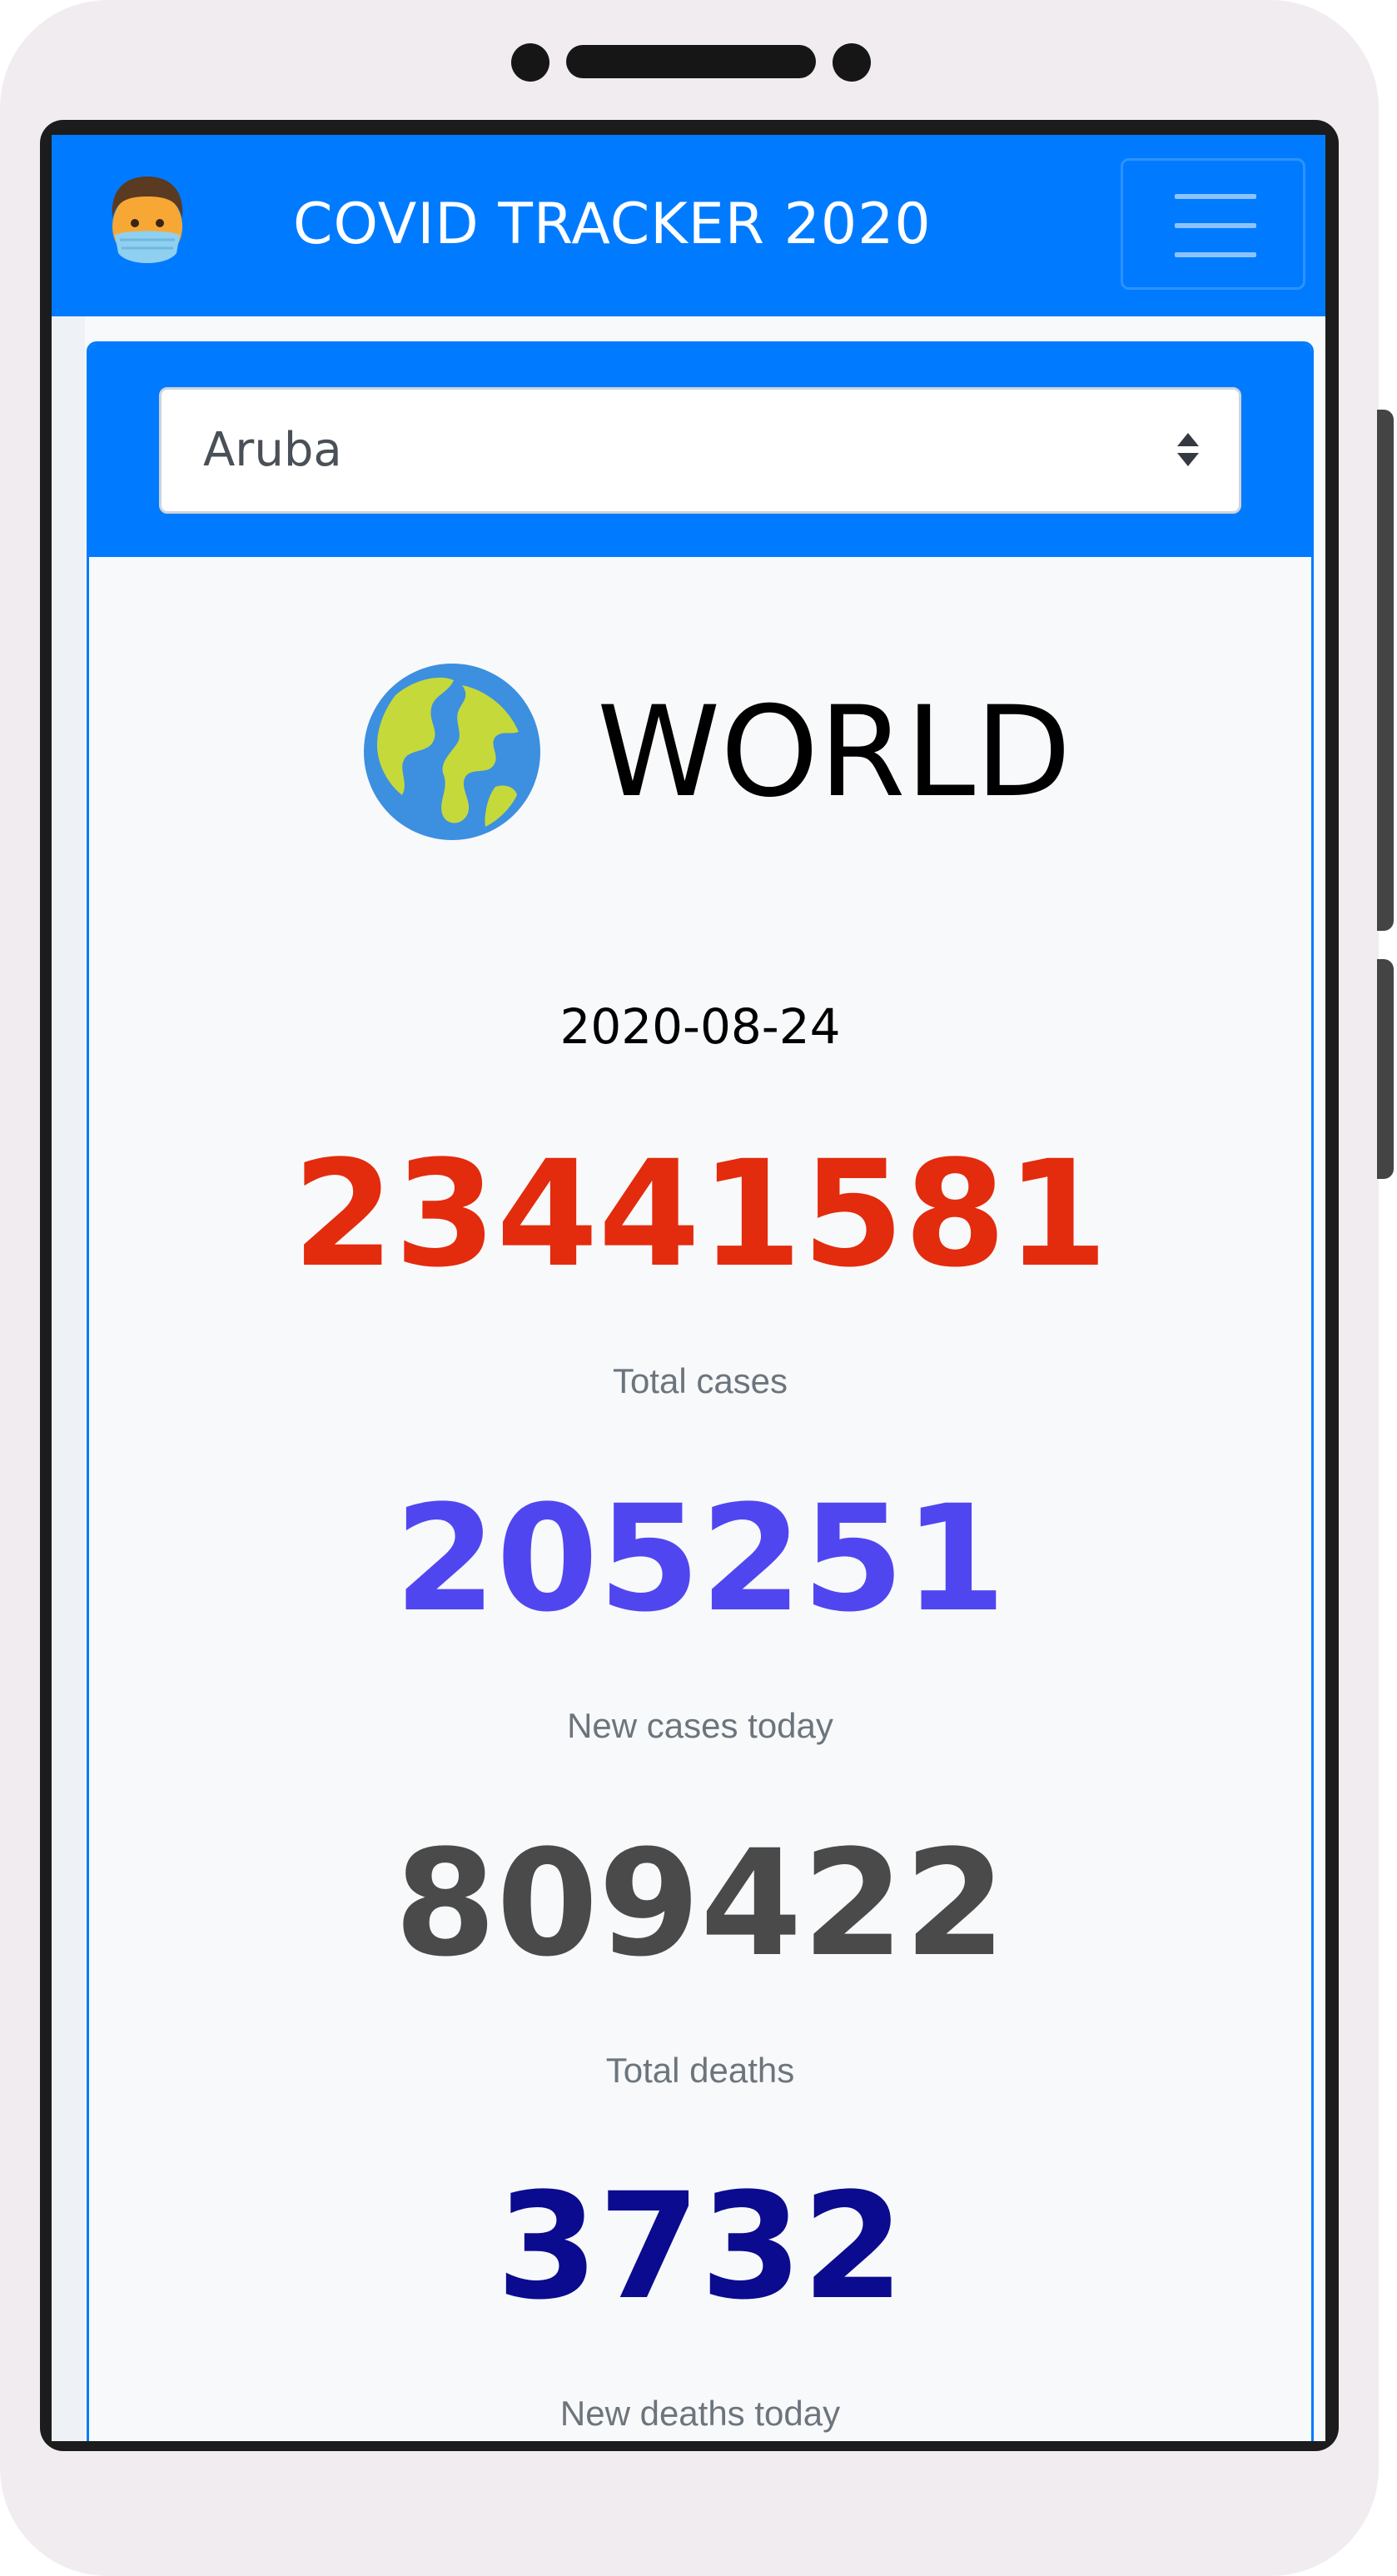  I want to click on new-cases-value: 205251, so click(700, 1559).